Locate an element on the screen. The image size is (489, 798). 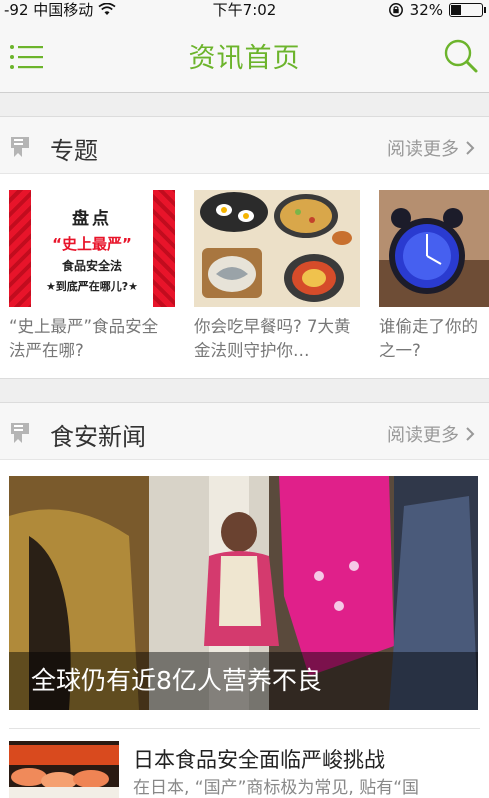
section-title-topics: 专题 is located at coordinates (74, 151).